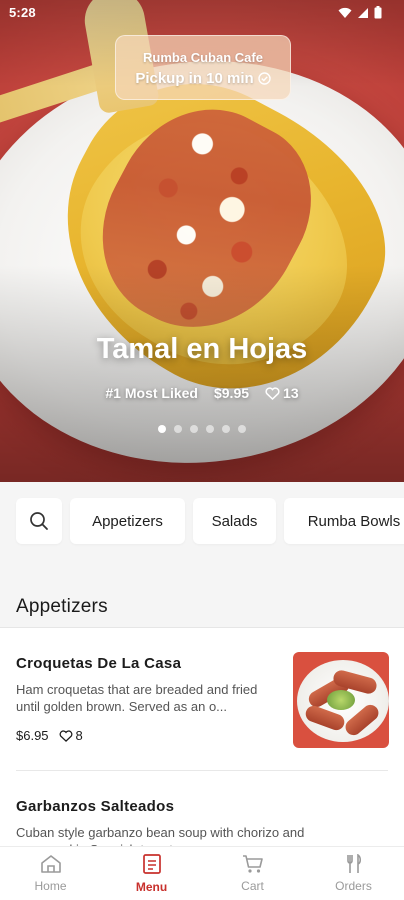 The width and height of the screenshot is (404, 900). I want to click on bottom-nav: Home Menu Cart Orders, so click(202, 873).